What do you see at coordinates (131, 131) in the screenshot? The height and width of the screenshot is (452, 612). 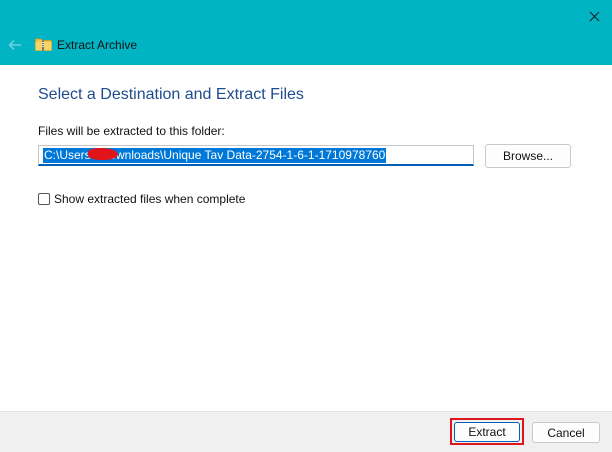 I see `destination-label: Files will be extracted to this folder:` at bounding box center [131, 131].